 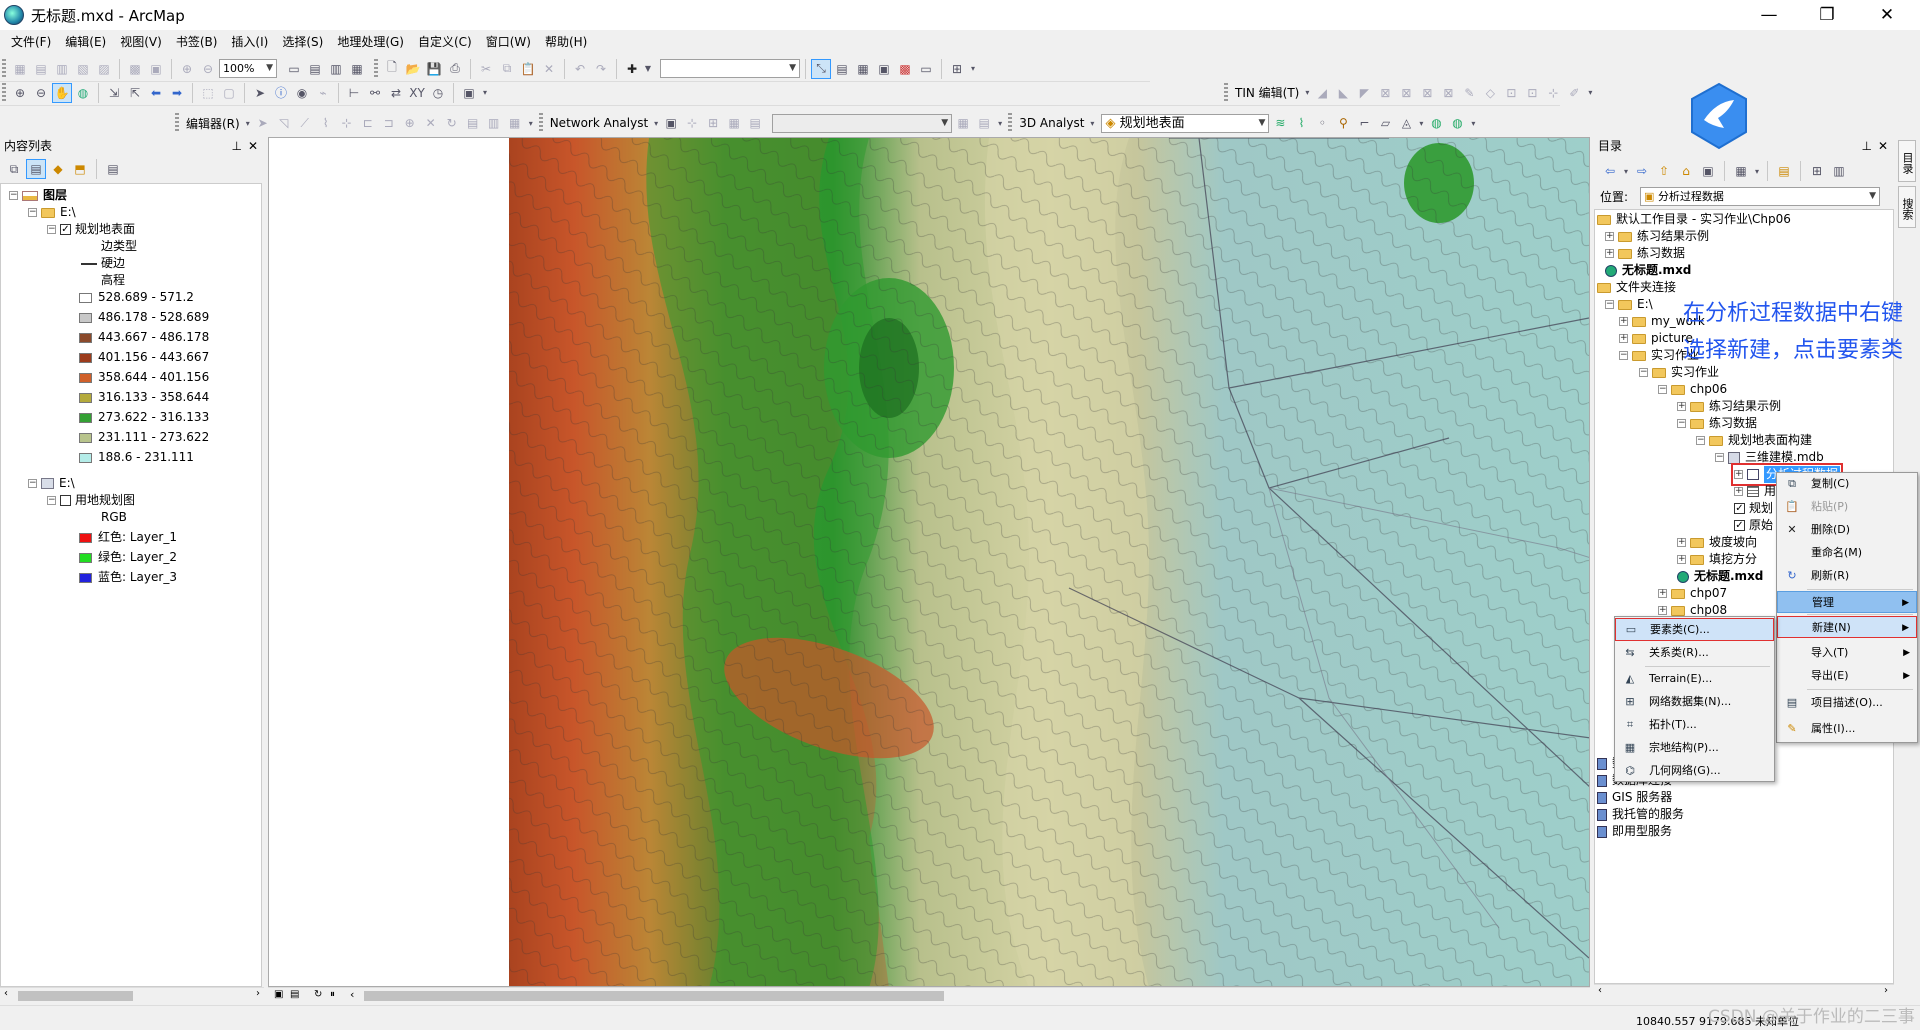 What do you see at coordinates (821, 68) in the screenshot?
I see `editor-toolbar-icon: ⤡` at bounding box center [821, 68].